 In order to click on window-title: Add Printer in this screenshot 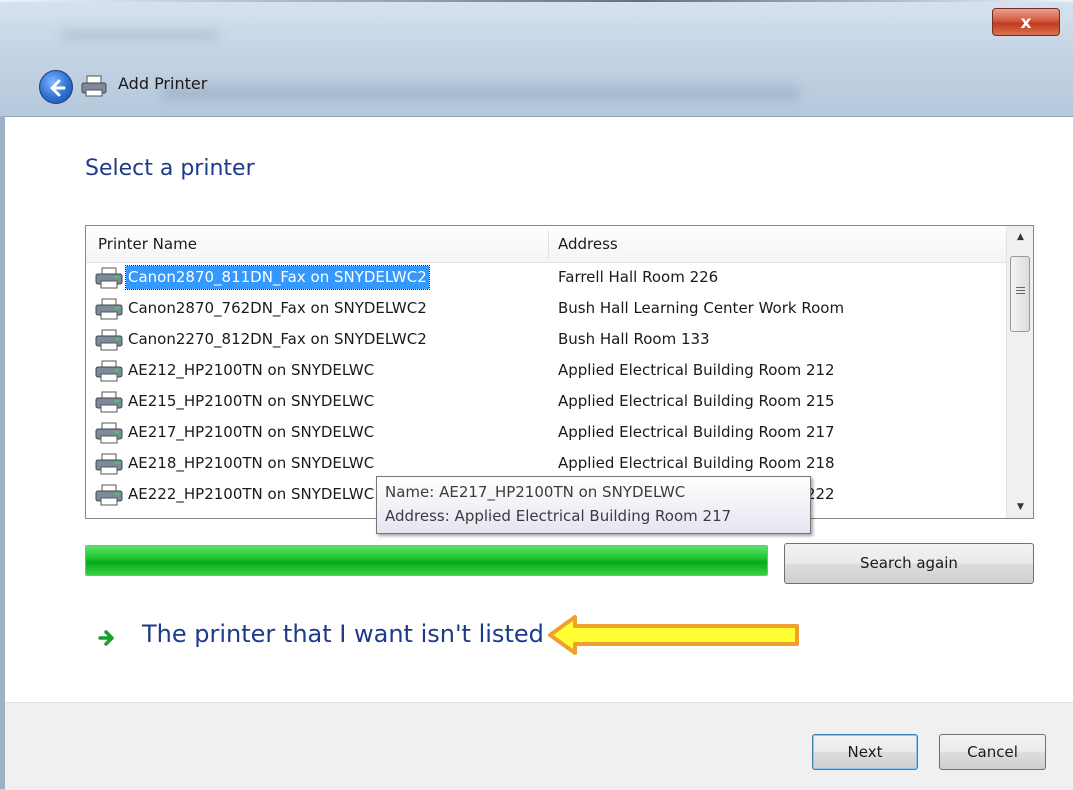, I will do `click(163, 83)`.